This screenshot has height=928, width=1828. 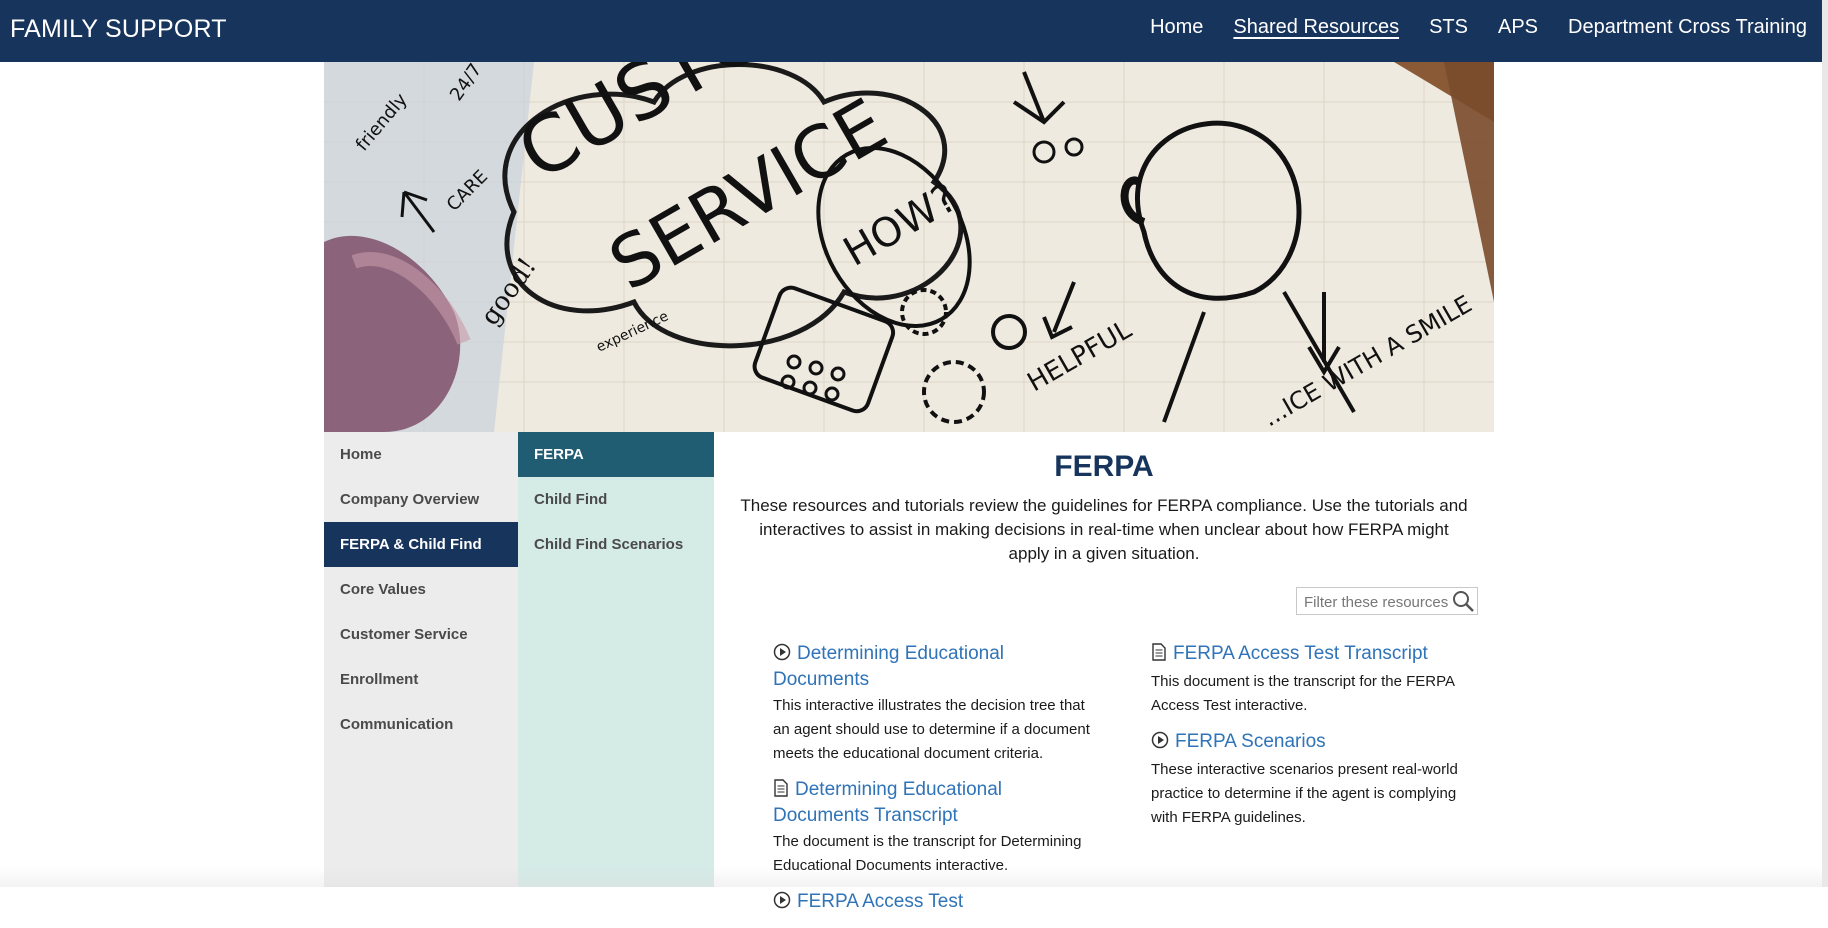 I want to click on nav-aps: APS, so click(x=1518, y=27).